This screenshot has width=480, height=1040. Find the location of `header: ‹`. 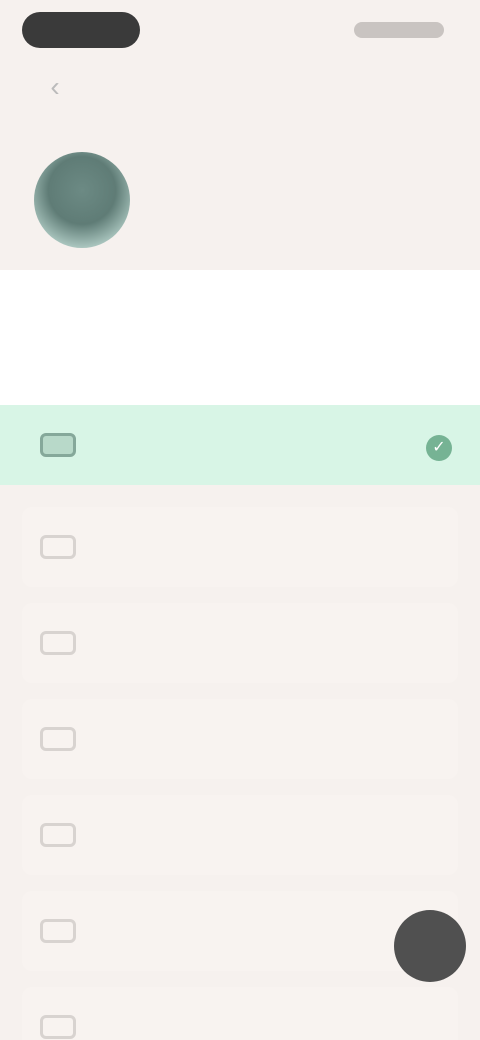

header: ‹ is located at coordinates (240, 87).